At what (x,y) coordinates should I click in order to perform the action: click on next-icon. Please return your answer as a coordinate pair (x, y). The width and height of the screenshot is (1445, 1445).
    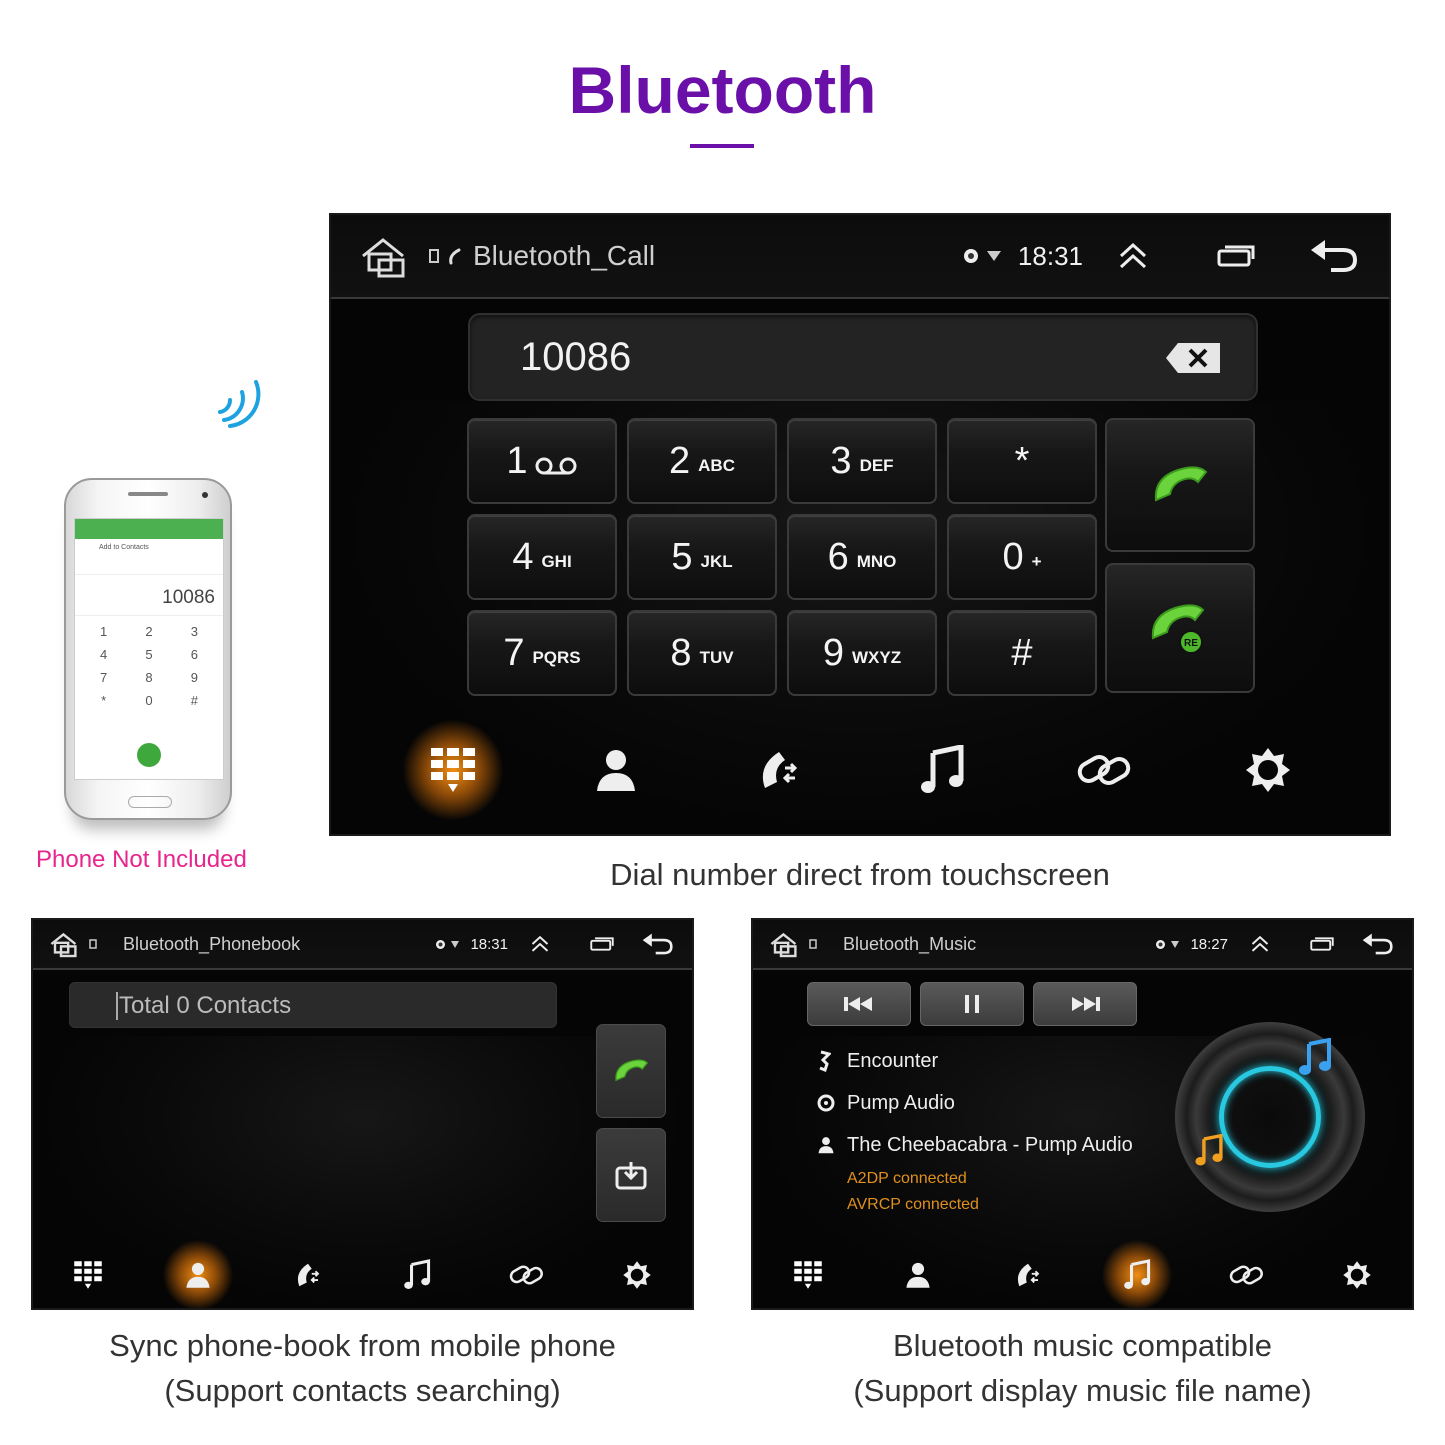
    Looking at the image, I should click on (1086, 1004).